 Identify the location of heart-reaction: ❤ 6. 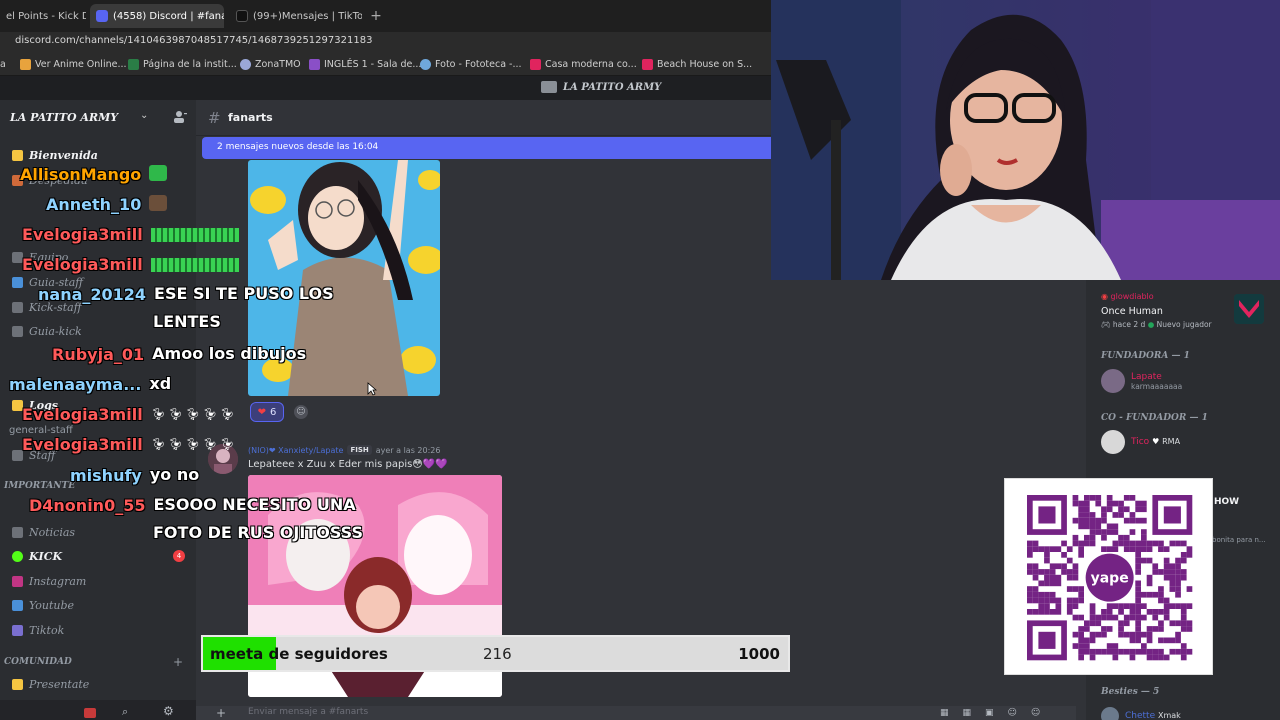
(267, 412).